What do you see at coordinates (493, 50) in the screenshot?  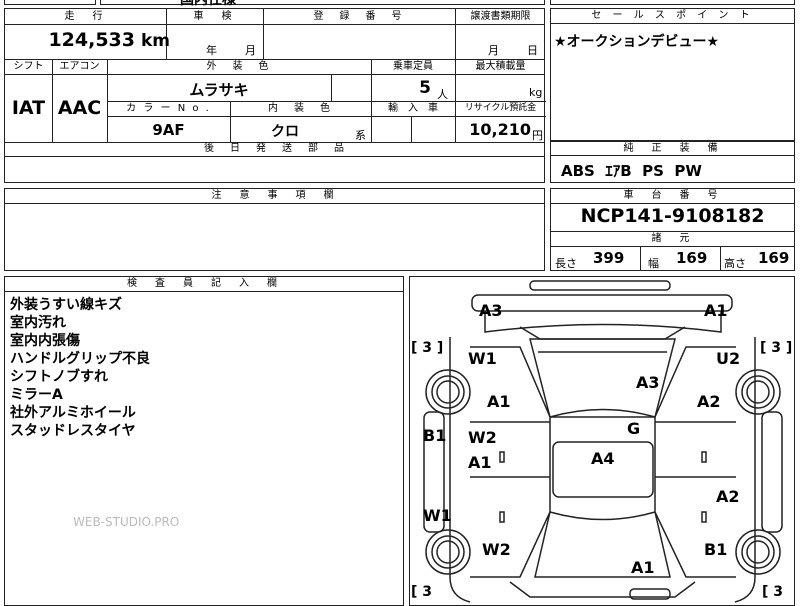 I see `transfer-month-label: 月` at bounding box center [493, 50].